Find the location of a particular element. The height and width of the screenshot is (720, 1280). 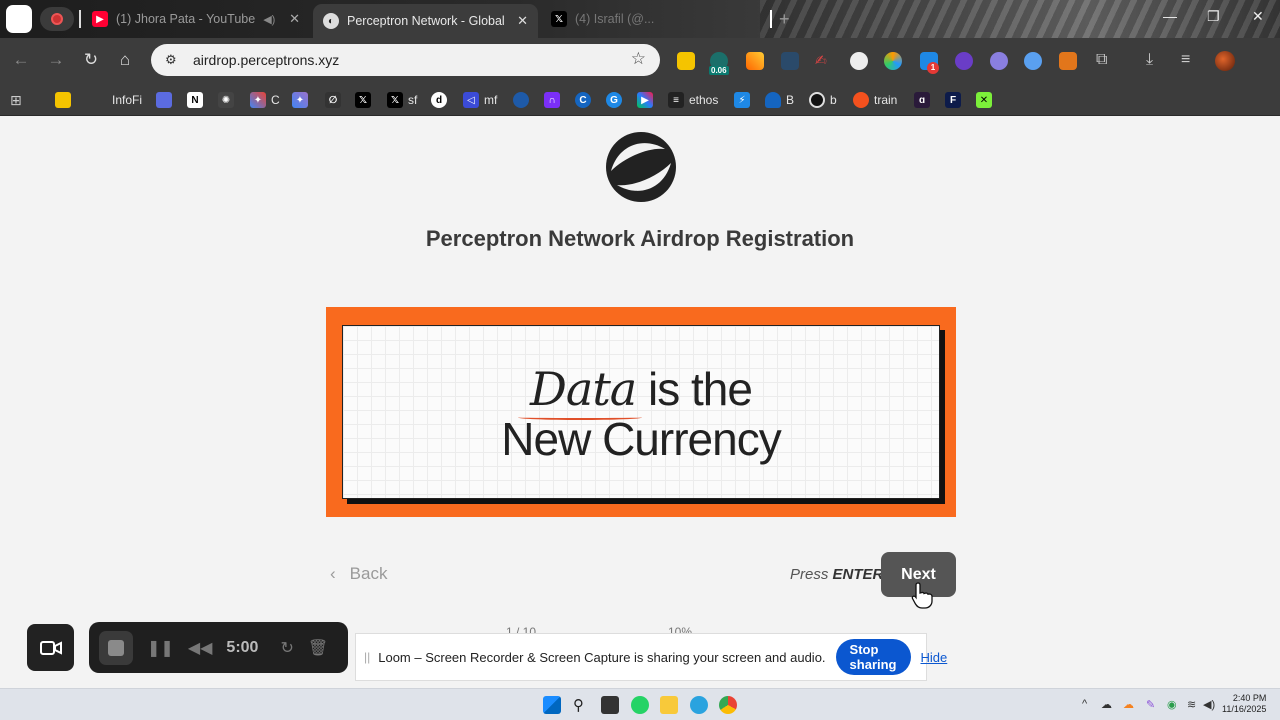

bookmark-icon: ✕ is located at coordinates (984, 100).